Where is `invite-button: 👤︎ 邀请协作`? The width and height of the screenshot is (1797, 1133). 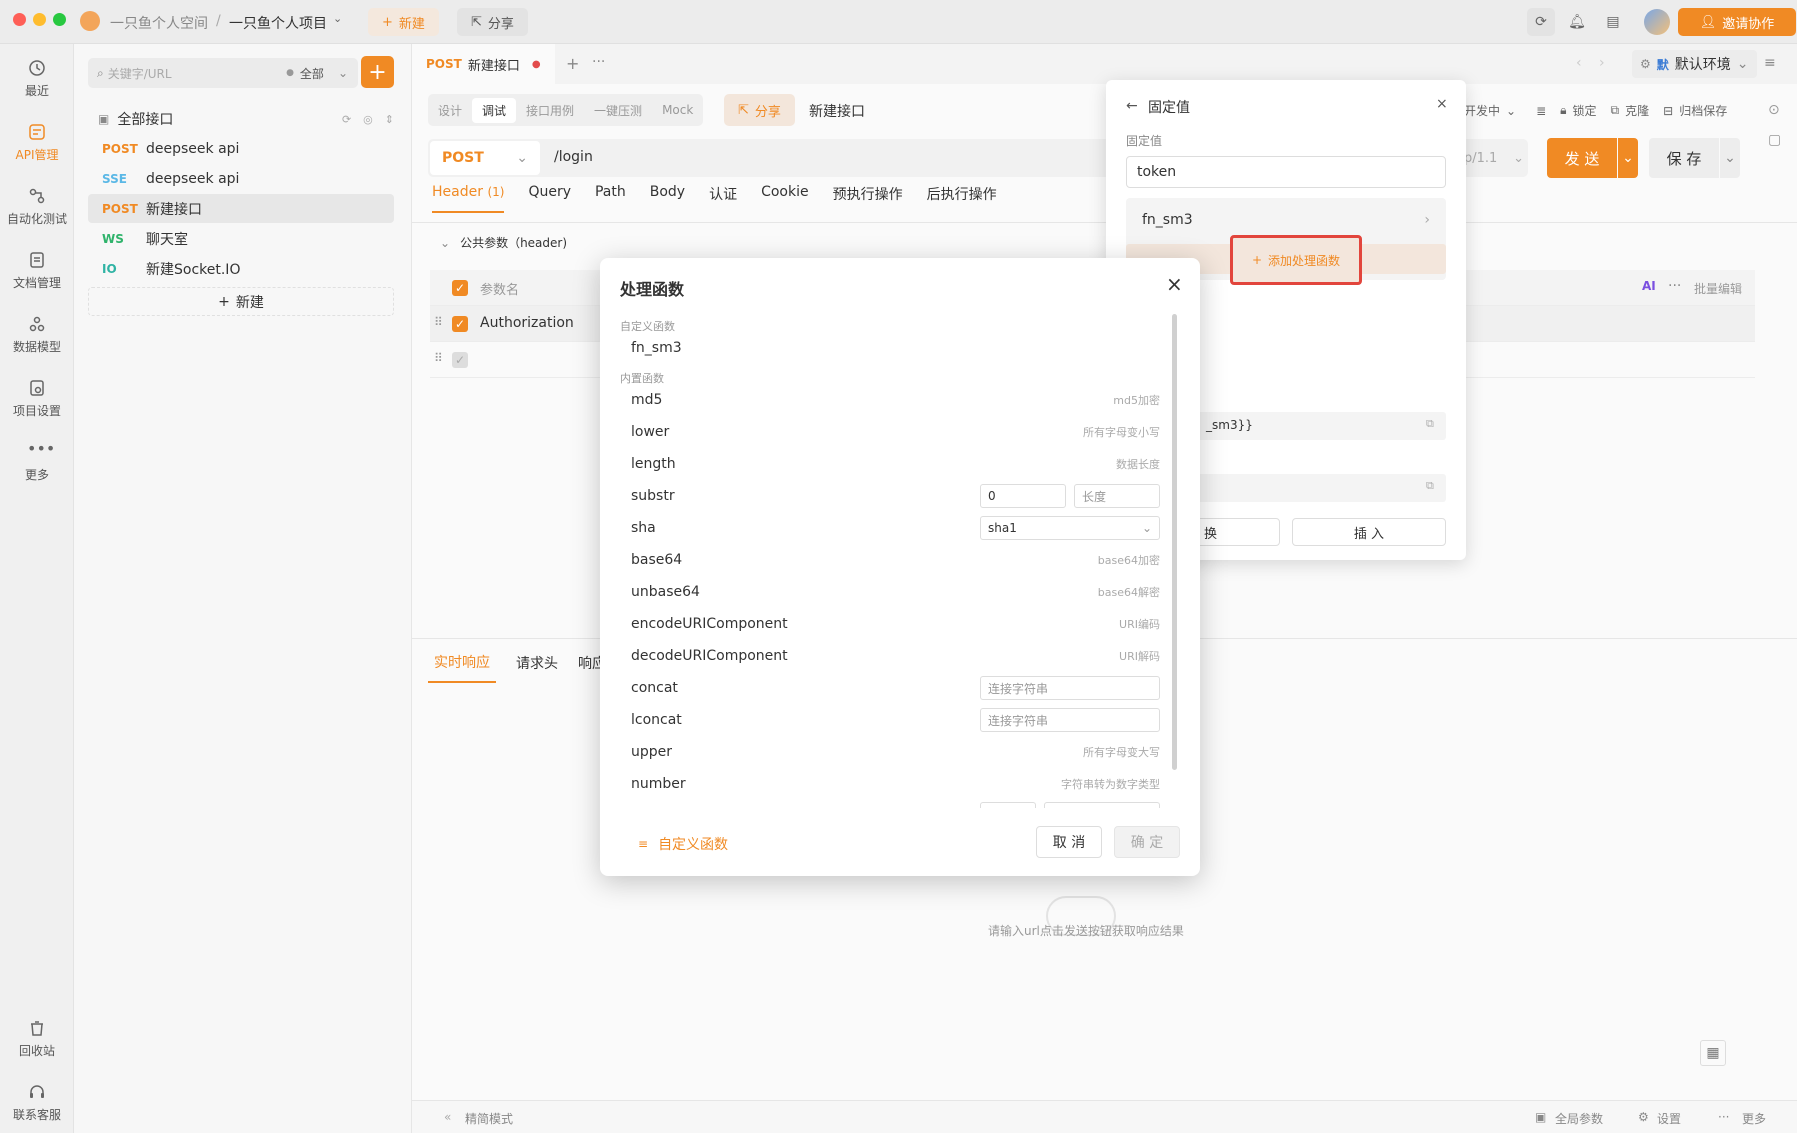
invite-button: 👤︎ 邀请协作 is located at coordinates (1737, 22).